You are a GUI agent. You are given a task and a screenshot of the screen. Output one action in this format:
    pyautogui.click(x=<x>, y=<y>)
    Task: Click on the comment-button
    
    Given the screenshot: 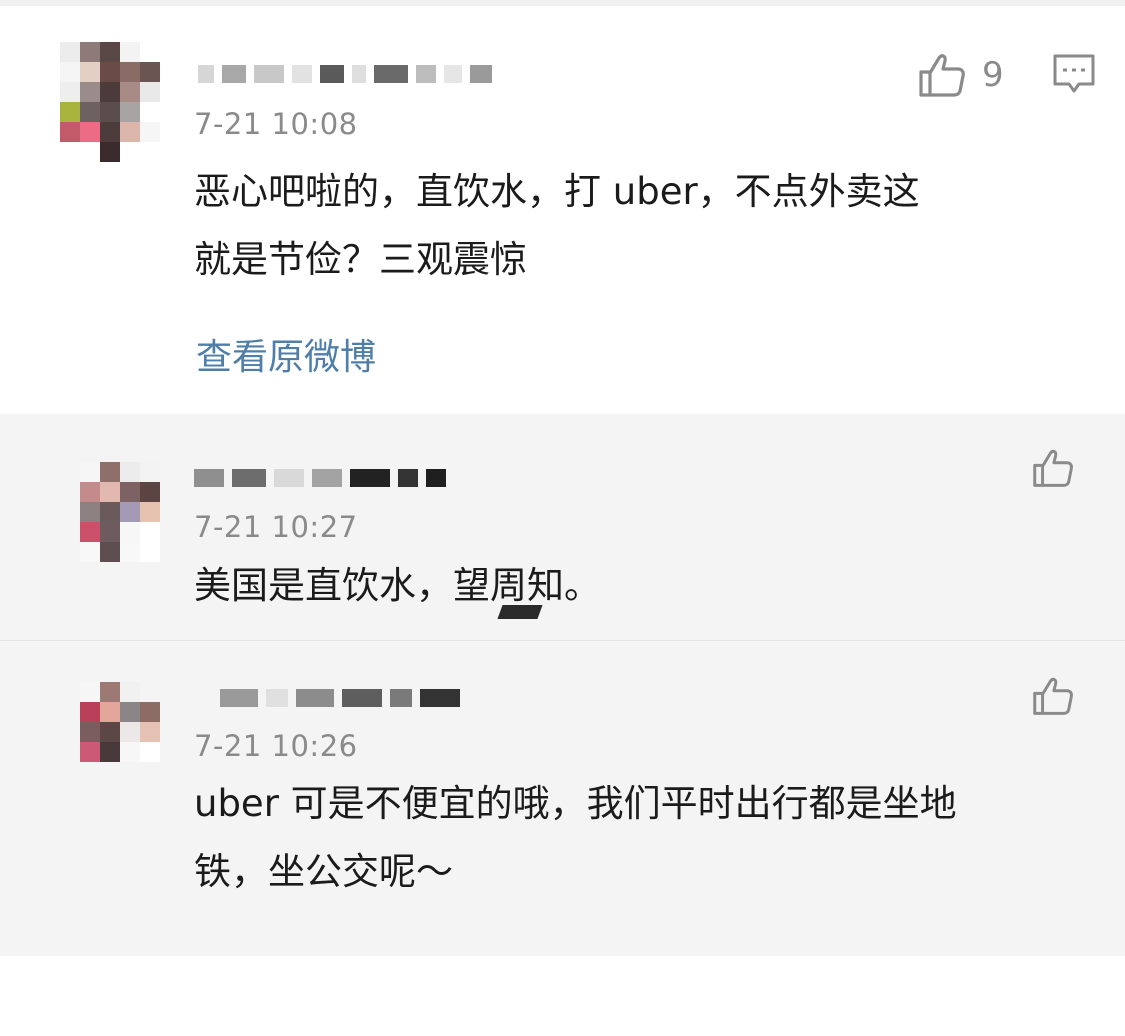 What is the action you would take?
    pyautogui.click(x=1074, y=74)
    